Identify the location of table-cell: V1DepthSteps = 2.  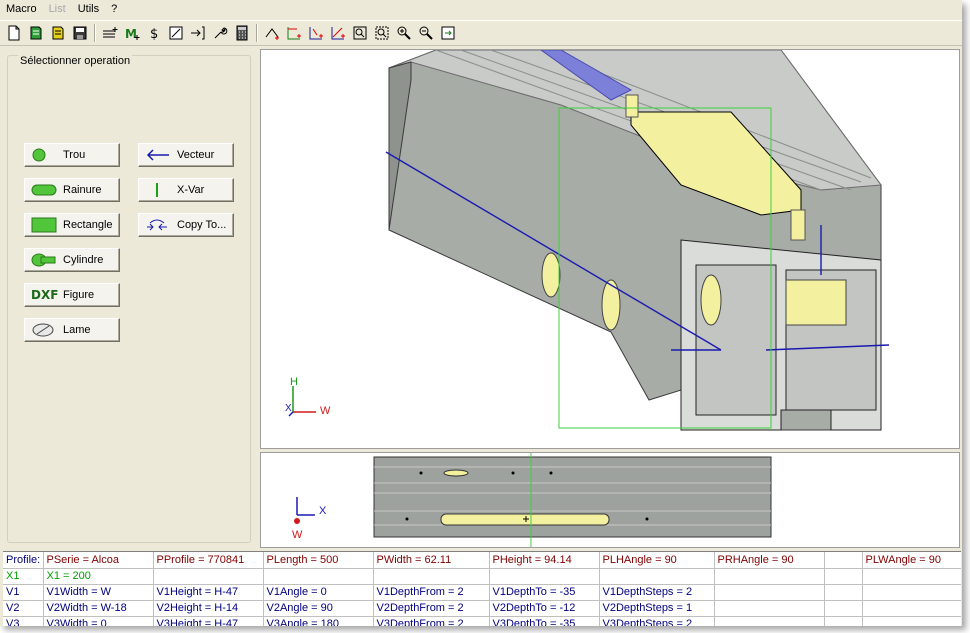
(657, 592).